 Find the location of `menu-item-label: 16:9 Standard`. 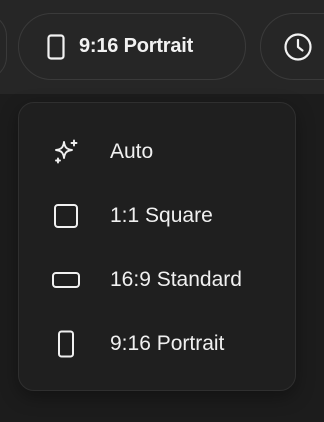

menu-item-label: 16:9 Standard is located at coordinates (176, 279).